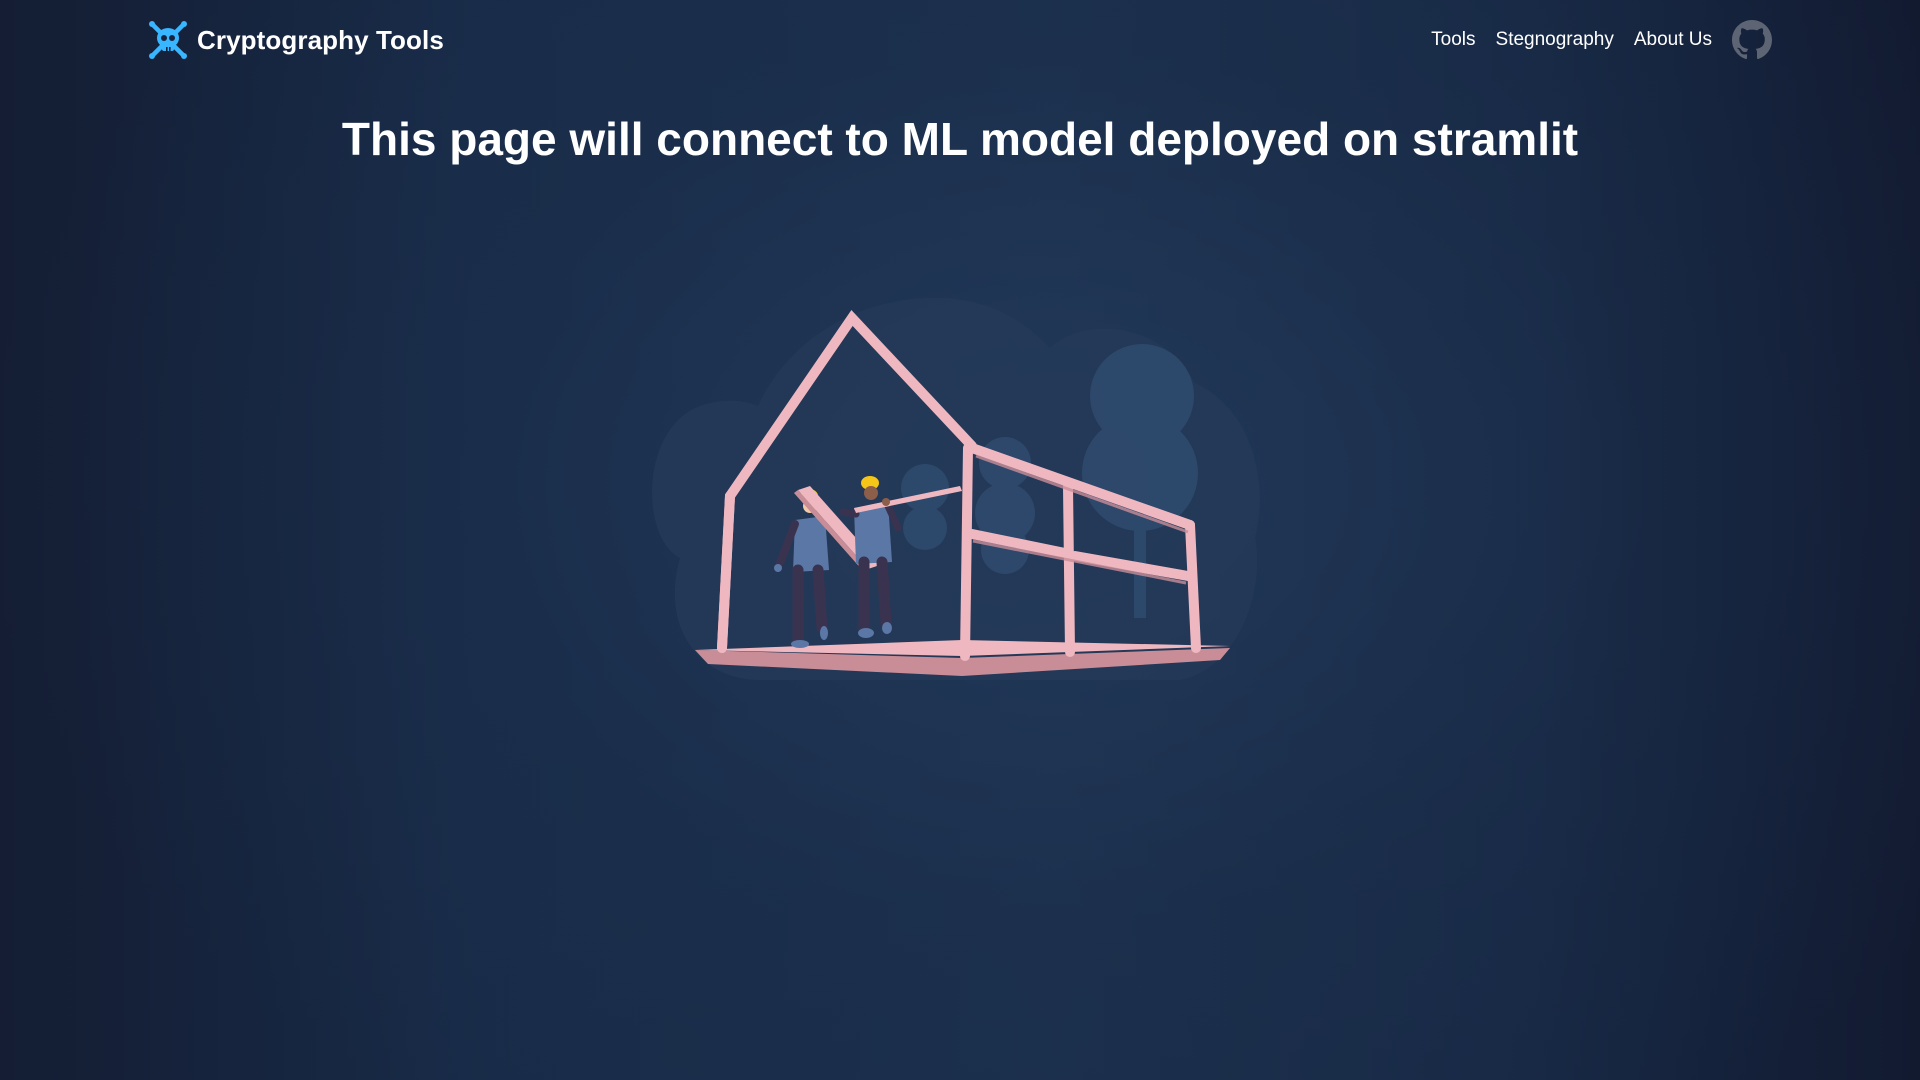 The image size is (1920, 1080). I want to click on under-construction-illustration, so click(960, 488).